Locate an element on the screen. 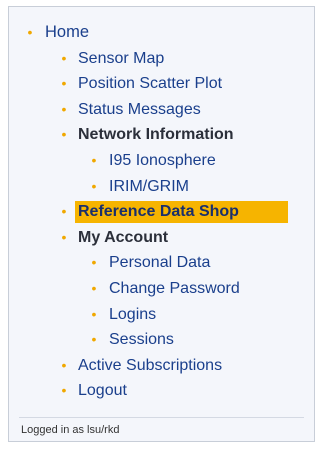 The image size is (323, 450). nav-item-label: Personal Data is located at coordinates (159, 263).